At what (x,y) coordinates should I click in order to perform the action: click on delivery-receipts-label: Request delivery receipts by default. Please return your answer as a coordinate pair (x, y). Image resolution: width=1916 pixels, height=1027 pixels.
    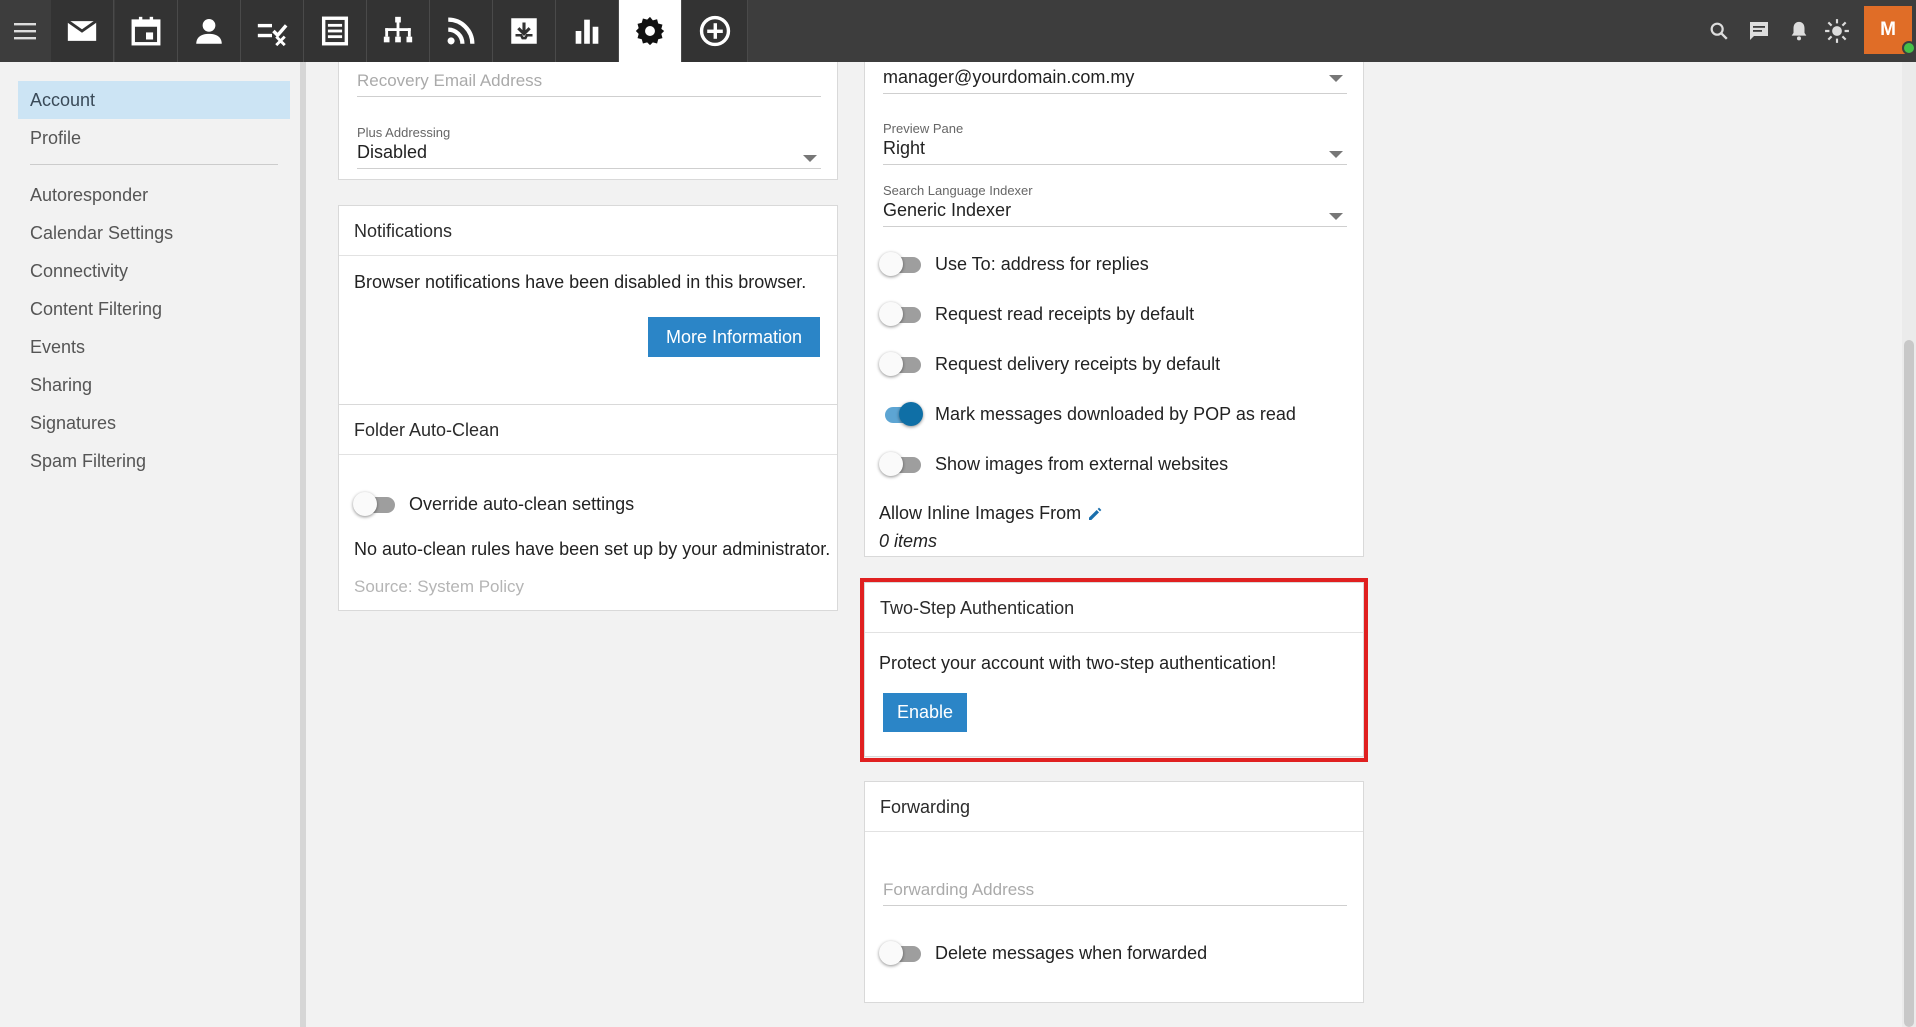
    Looking at the image, I should click on (1078, 363).